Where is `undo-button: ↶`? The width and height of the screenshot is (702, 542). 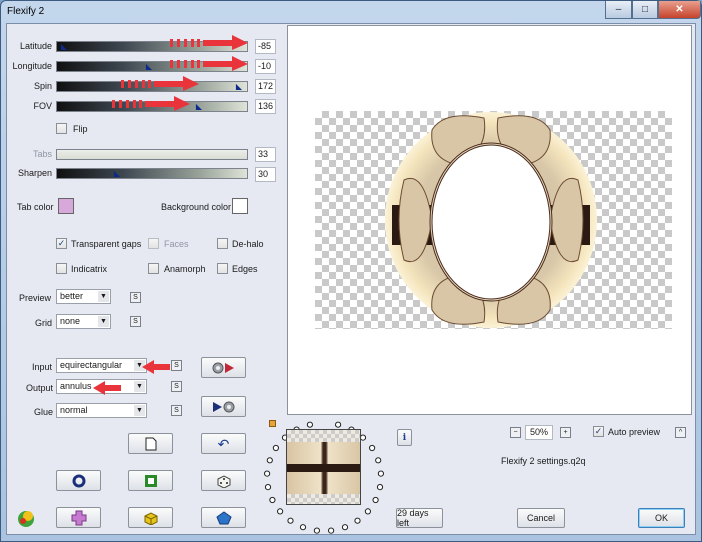 undo-button: ↶ is located at coordinates (223, 443).